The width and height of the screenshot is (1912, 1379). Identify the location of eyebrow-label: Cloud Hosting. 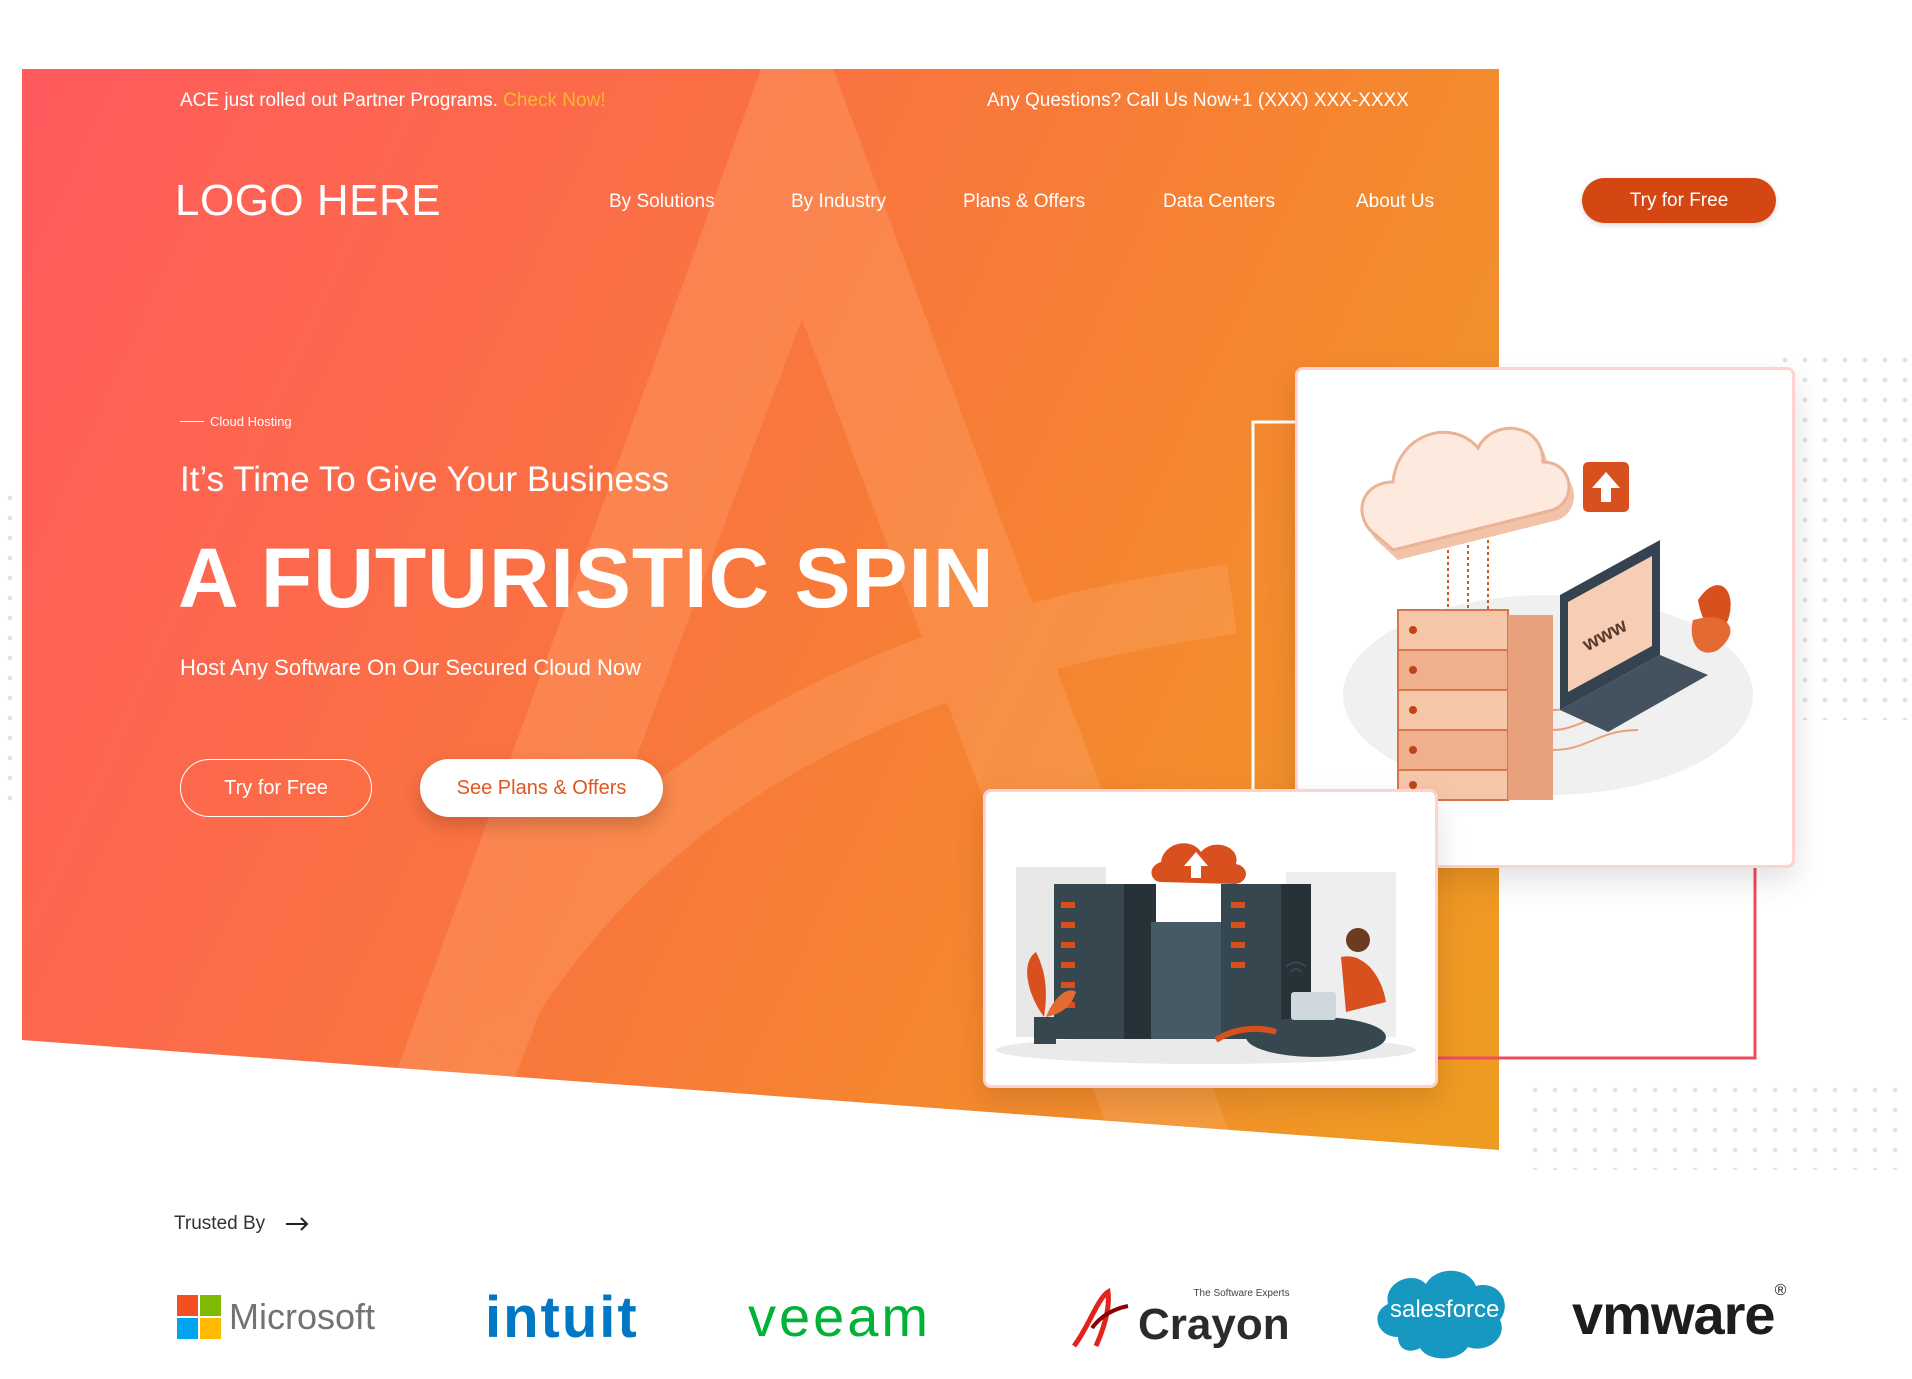
(236, 421).